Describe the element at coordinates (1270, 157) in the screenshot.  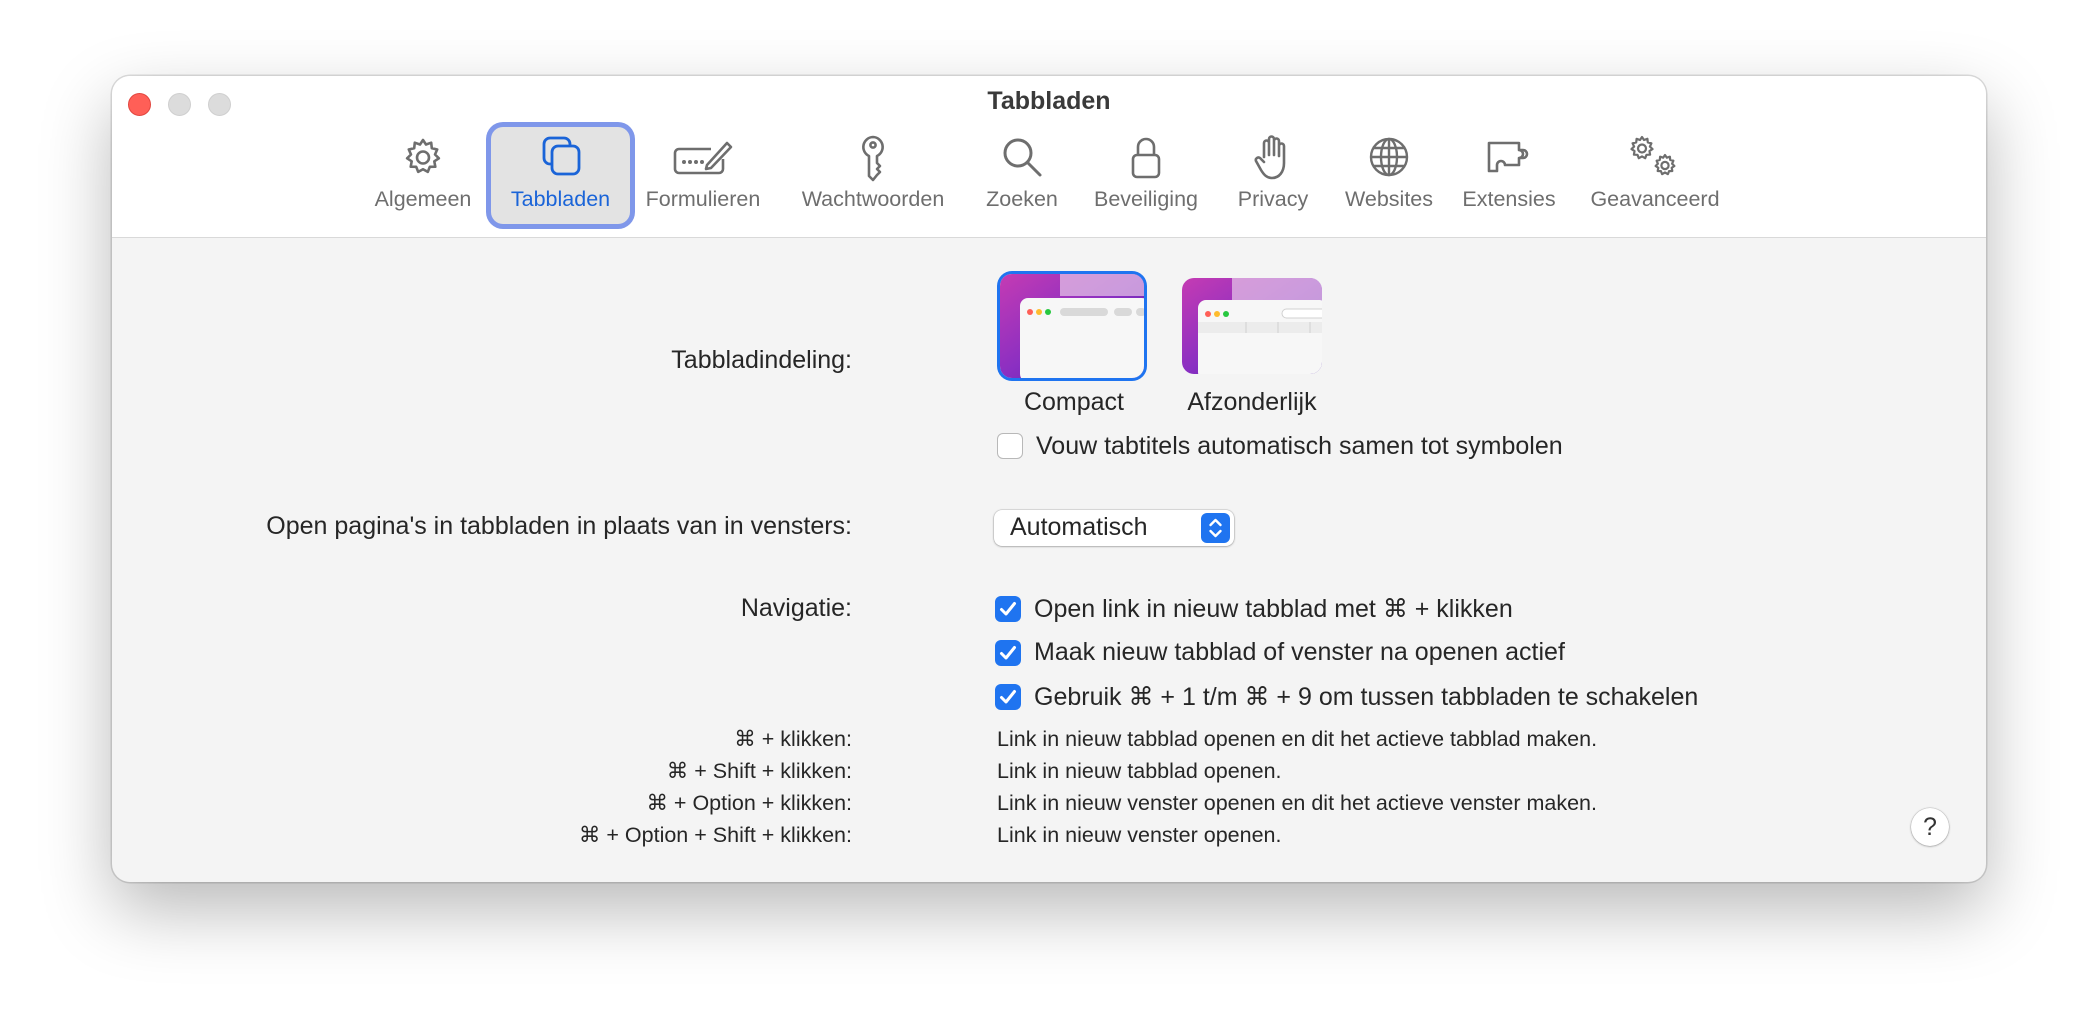
I see `hand-icon` at that location.